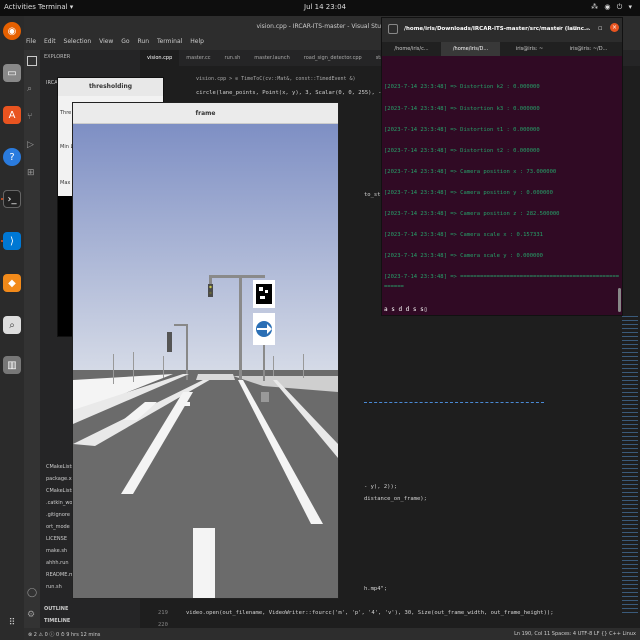 The image size is (640, 640). Describe the element at coordinates (233, 58) in the screenshot. I see `tab-run-sh: run.sh` at that location.